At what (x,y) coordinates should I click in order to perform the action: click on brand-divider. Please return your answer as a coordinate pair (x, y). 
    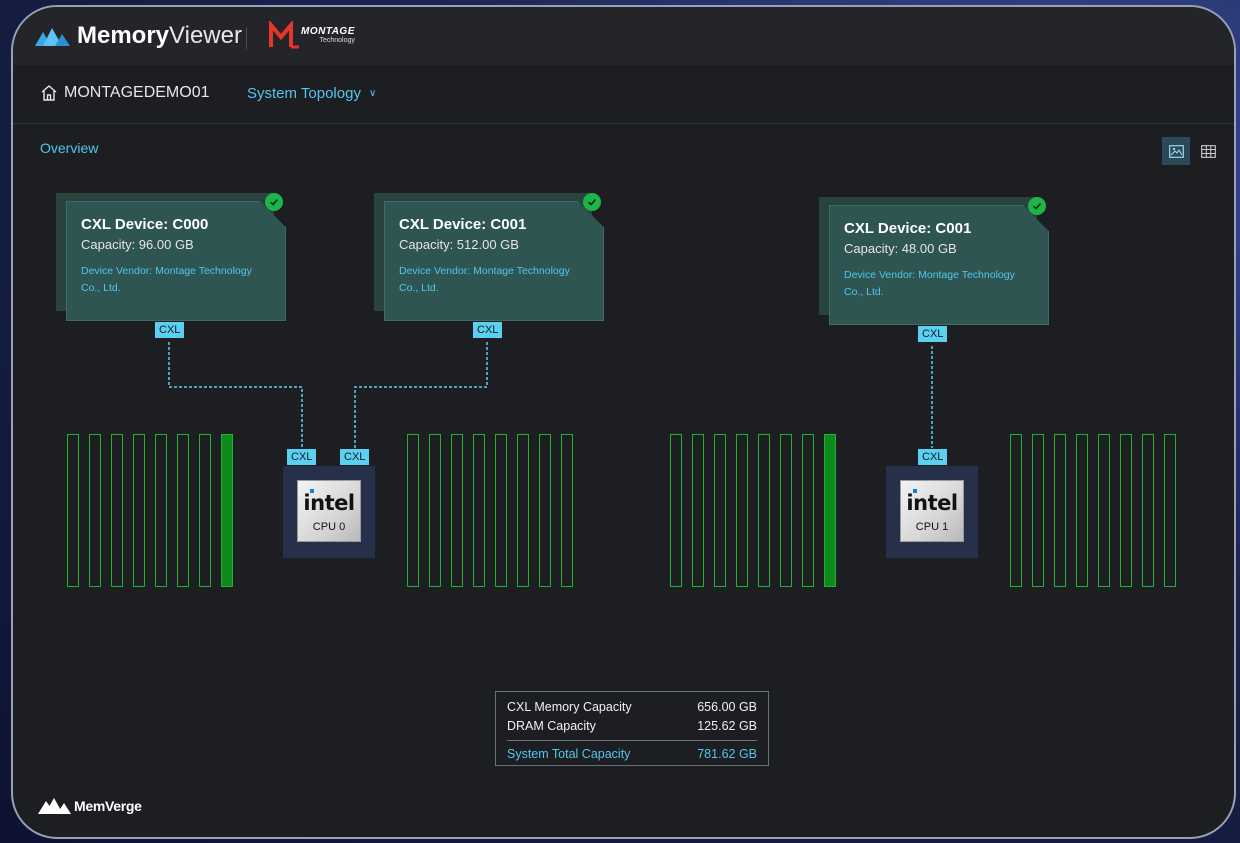
    Looking at the image, I should click on (246, 38).